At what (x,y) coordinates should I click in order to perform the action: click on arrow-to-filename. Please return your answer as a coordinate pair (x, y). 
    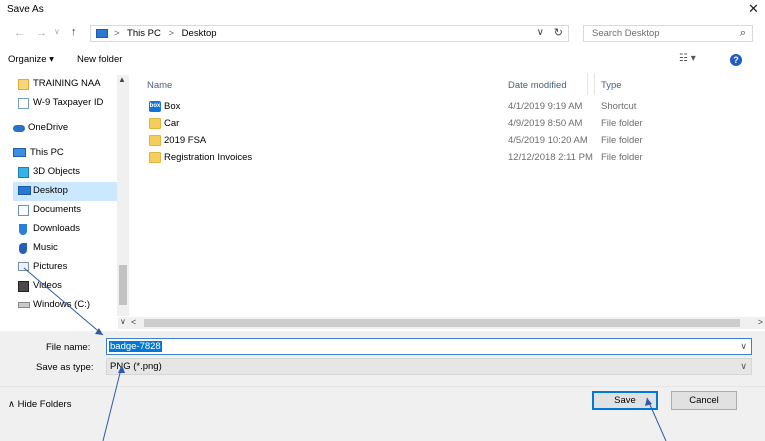
    Looking at the image, I should click on (63, 301).